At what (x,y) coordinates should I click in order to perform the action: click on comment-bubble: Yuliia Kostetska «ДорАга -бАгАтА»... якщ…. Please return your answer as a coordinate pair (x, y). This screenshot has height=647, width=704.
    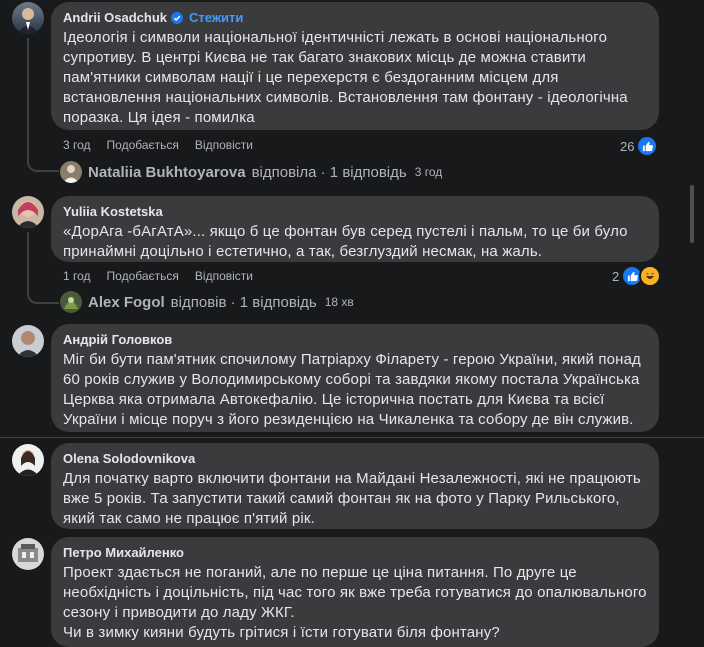
    Looking at the image, I should click on (355, 229).